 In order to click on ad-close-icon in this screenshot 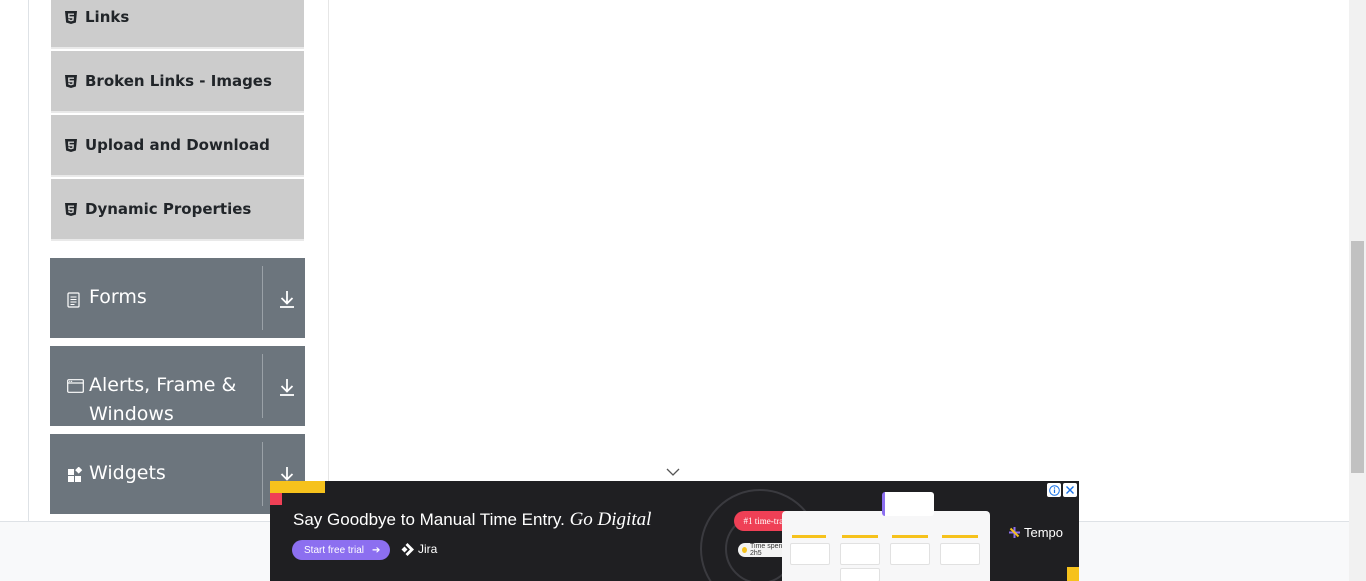, I will do `click(1070, 490)`.